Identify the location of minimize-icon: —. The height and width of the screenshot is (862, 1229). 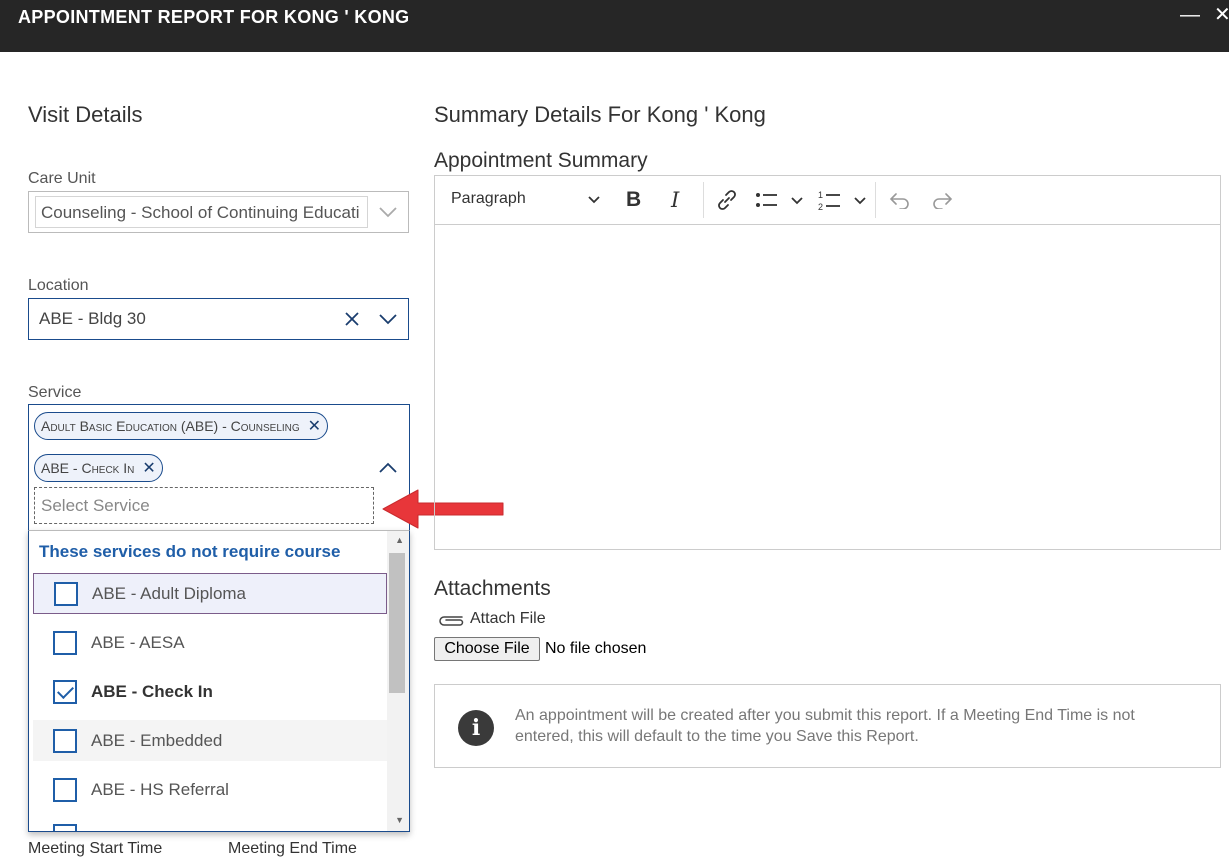
(1190, 15).